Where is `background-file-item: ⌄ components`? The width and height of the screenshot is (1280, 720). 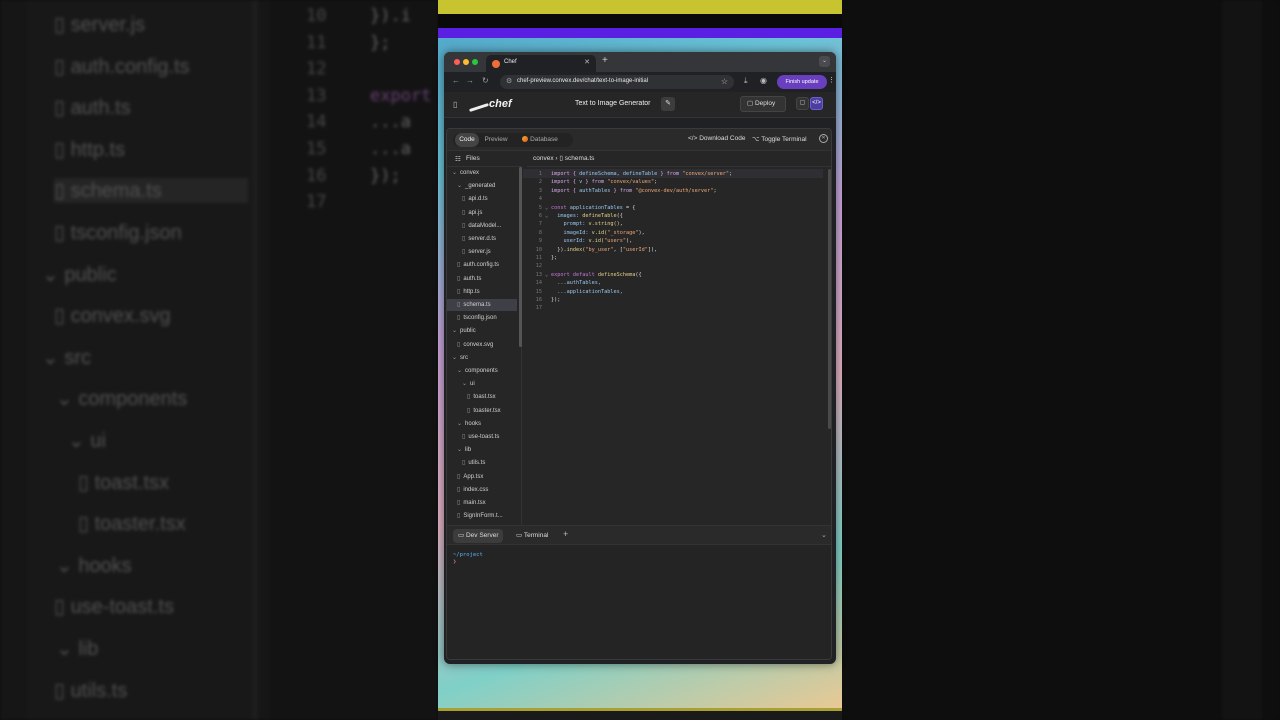 background-file-item: ⌄ components is located at coordinates (122, 399).